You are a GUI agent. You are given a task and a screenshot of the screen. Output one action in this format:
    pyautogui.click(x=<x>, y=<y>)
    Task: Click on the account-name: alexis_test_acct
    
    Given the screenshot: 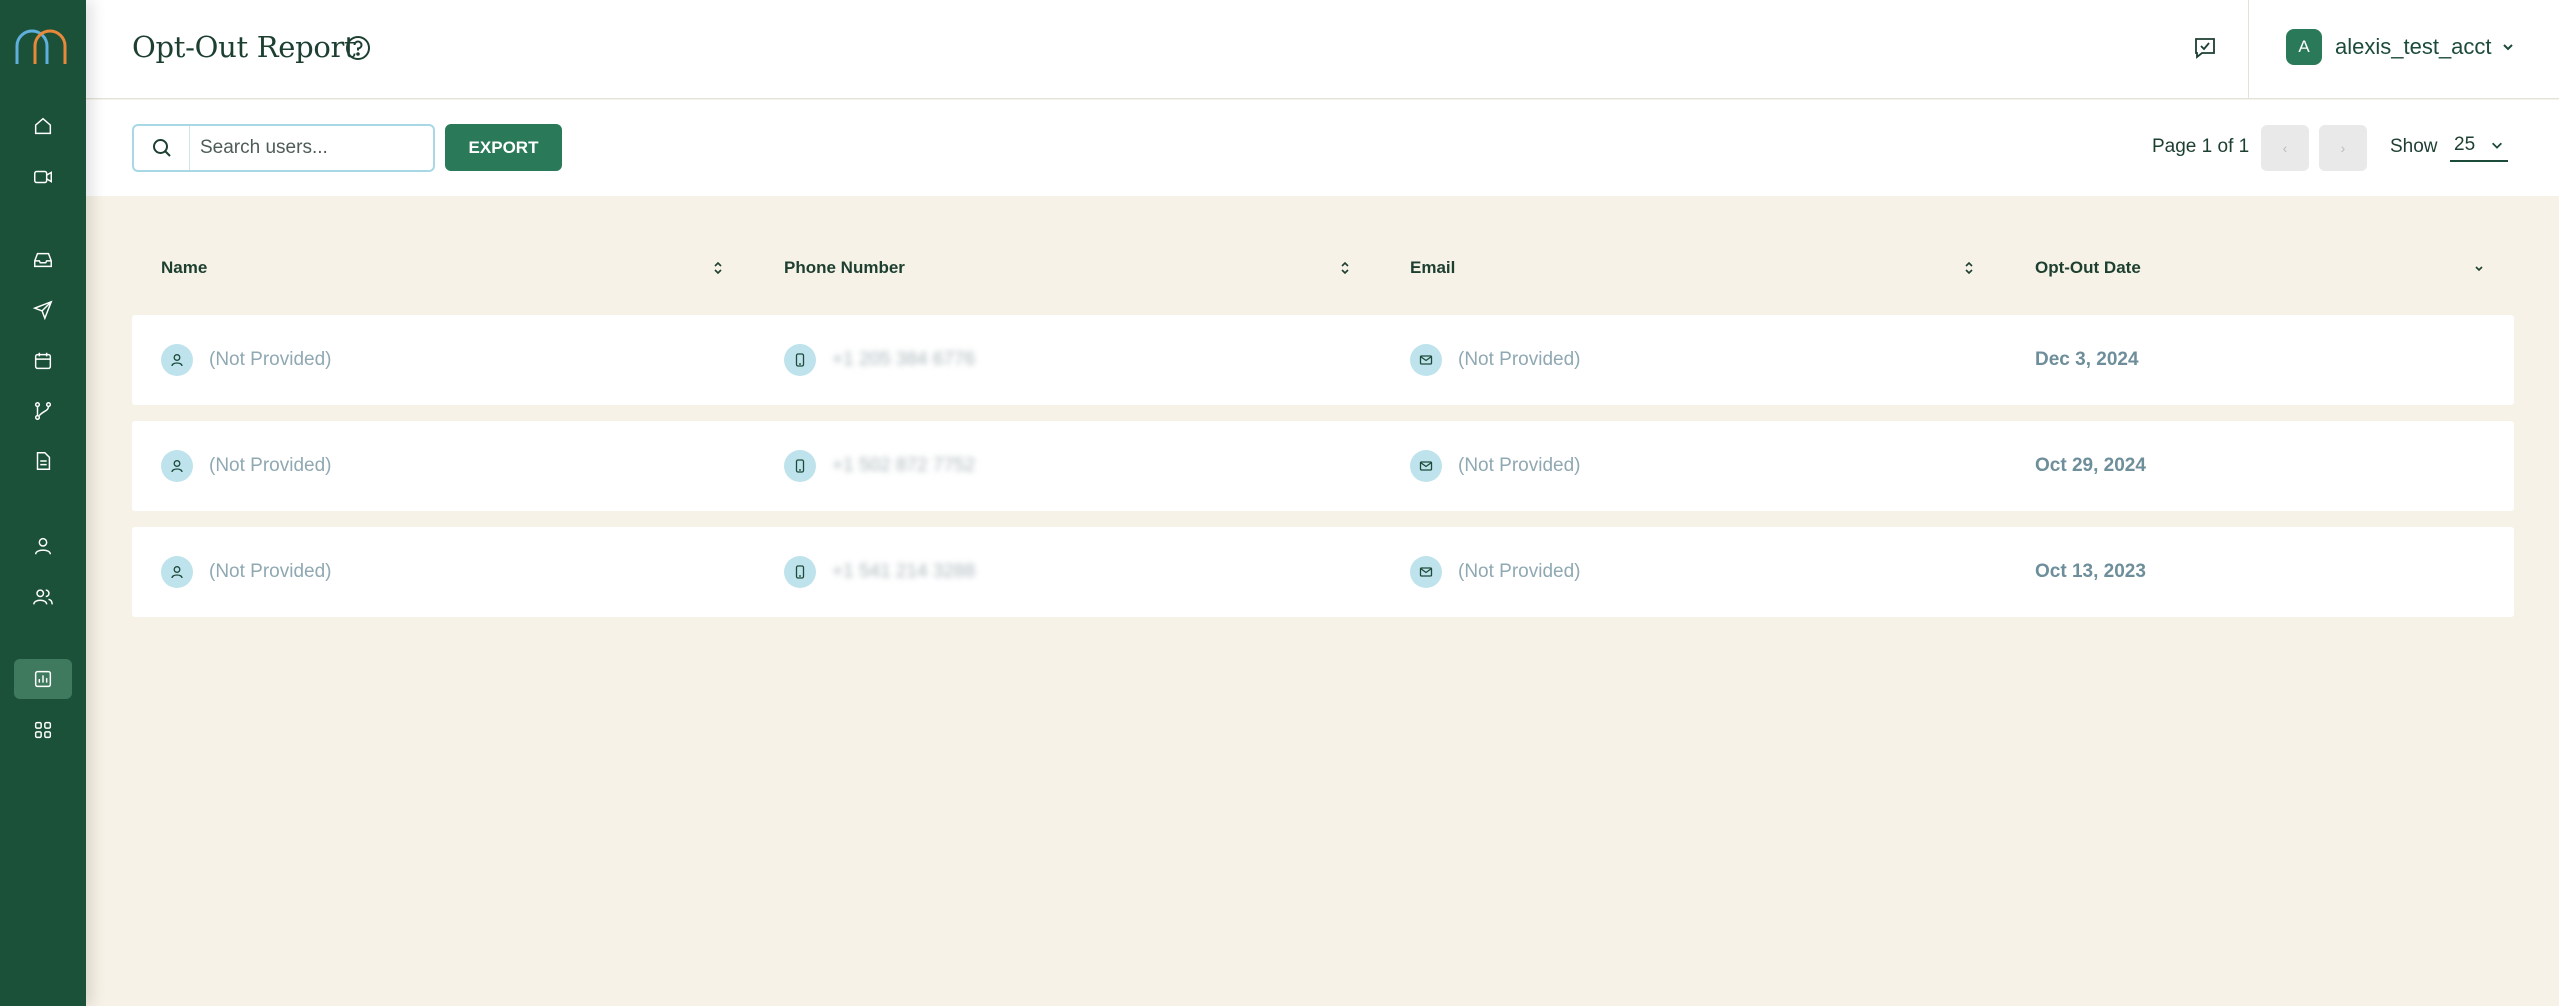 What is the action you would take?
    pyautogui.click(x=2413, y=46)
    